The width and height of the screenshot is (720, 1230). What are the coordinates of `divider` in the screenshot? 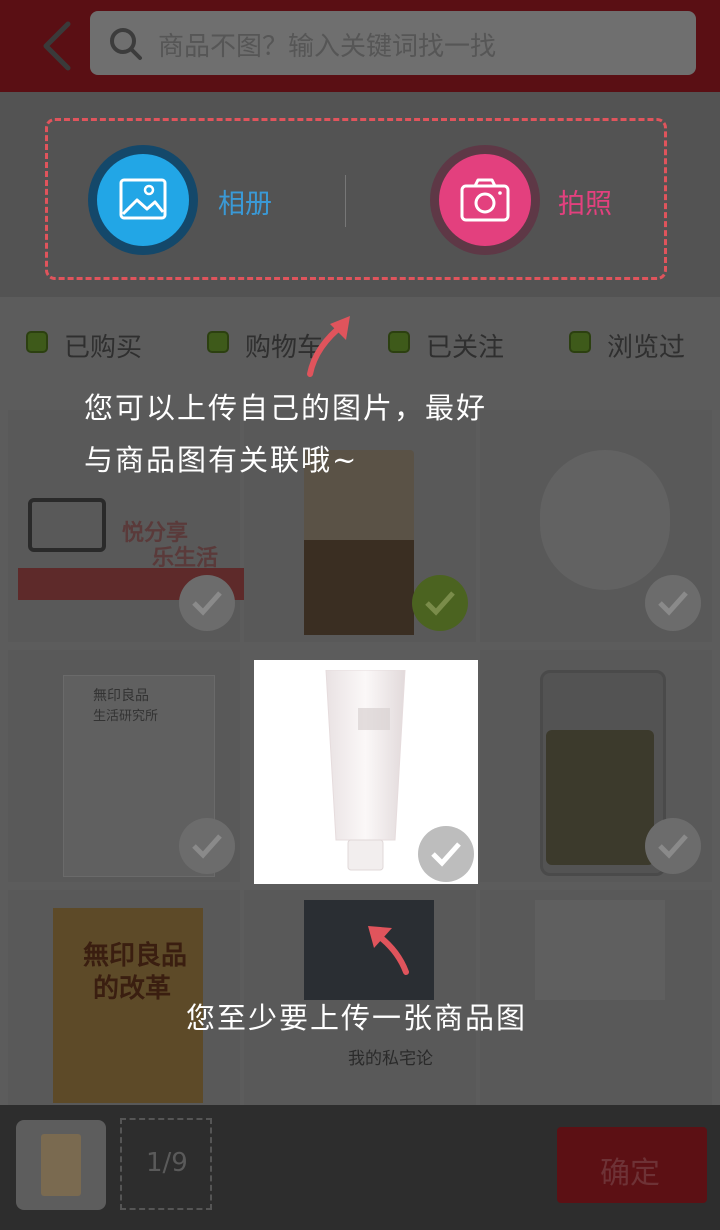 It's located at (345, 201).